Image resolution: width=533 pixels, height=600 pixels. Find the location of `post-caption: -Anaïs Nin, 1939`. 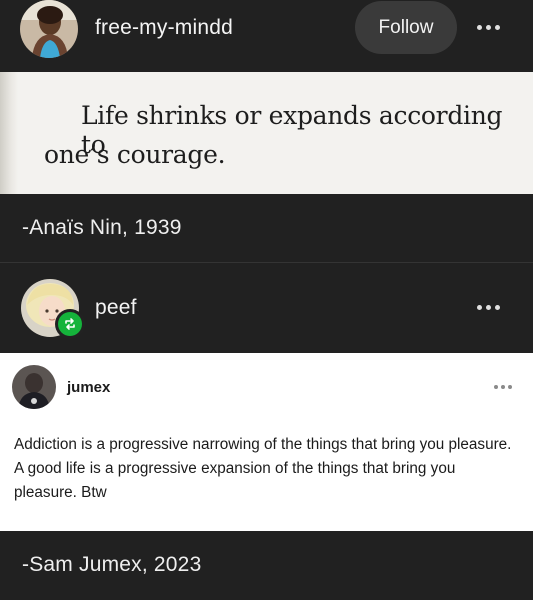

post-caption: -Anaïs Nin, 1939 is located at coordinates (102, 227).